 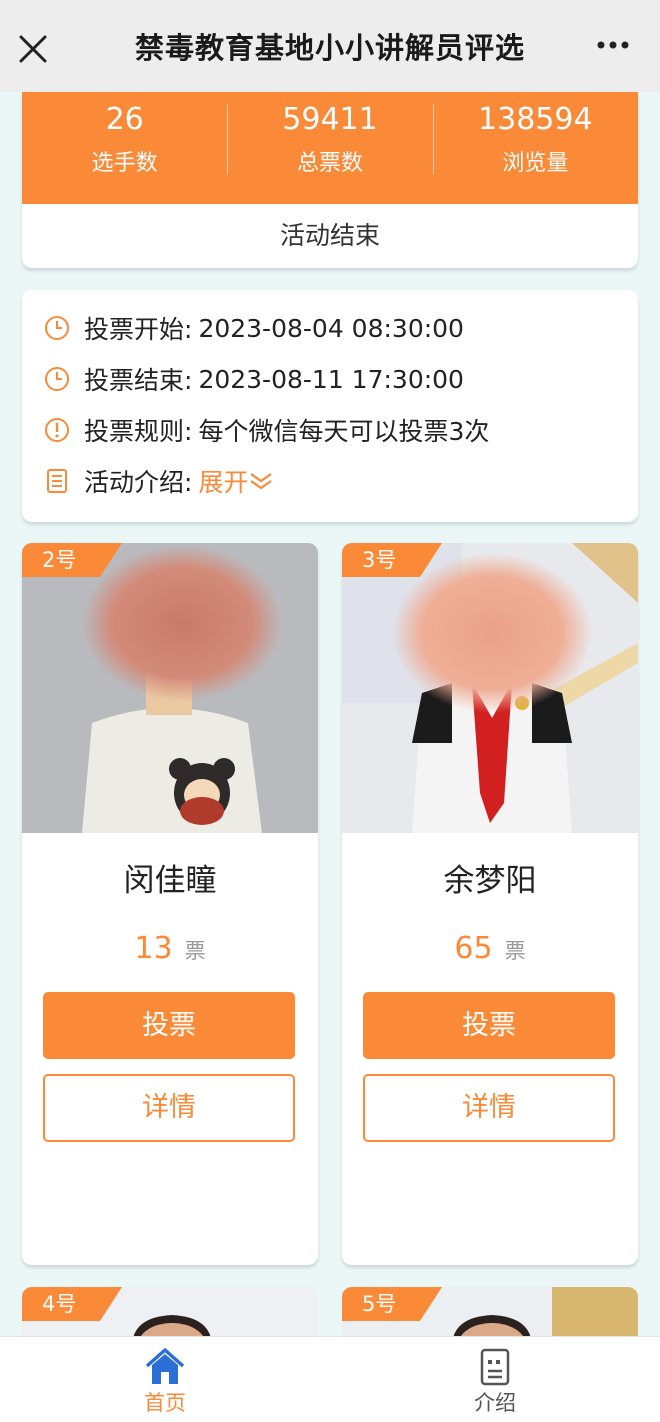 I want to click on top-bar: 禁毒教育基地小小讲解员评选, so click(x=330, y=46).